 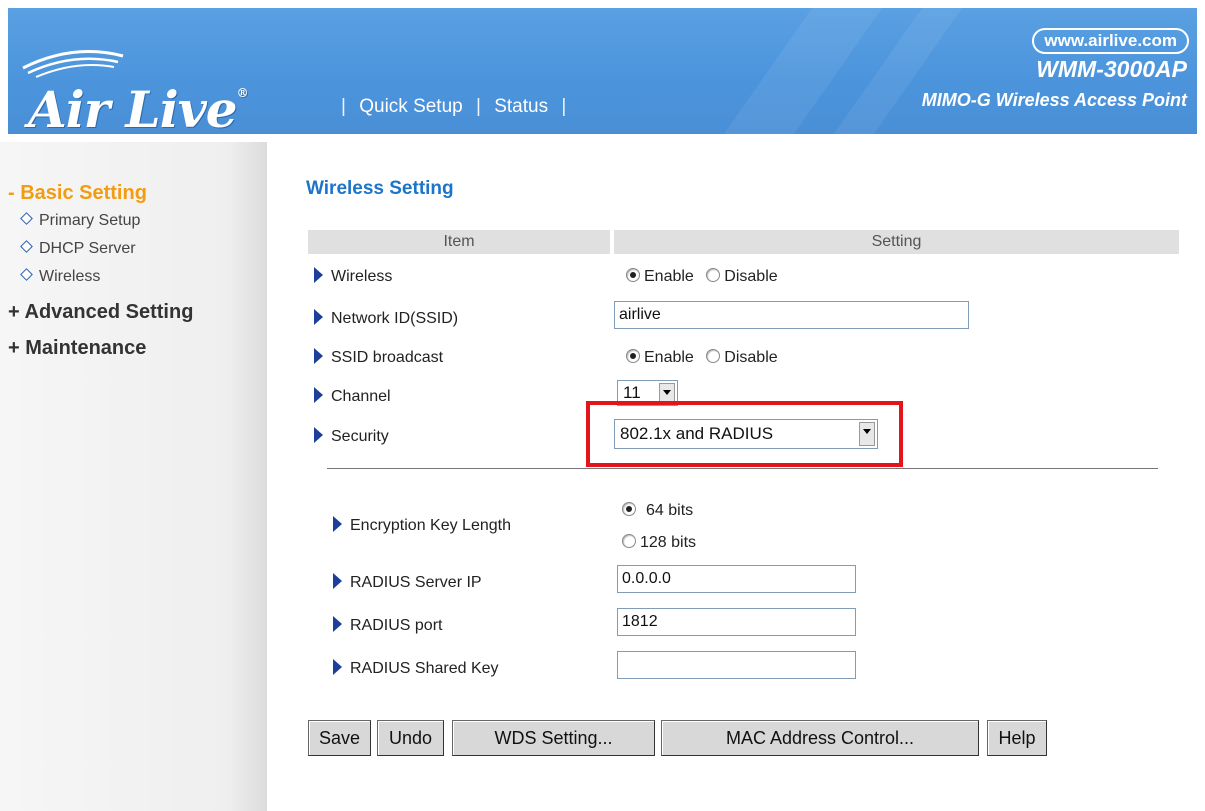 I want to click on security-row-label: Security, so click(x=351, y=436).